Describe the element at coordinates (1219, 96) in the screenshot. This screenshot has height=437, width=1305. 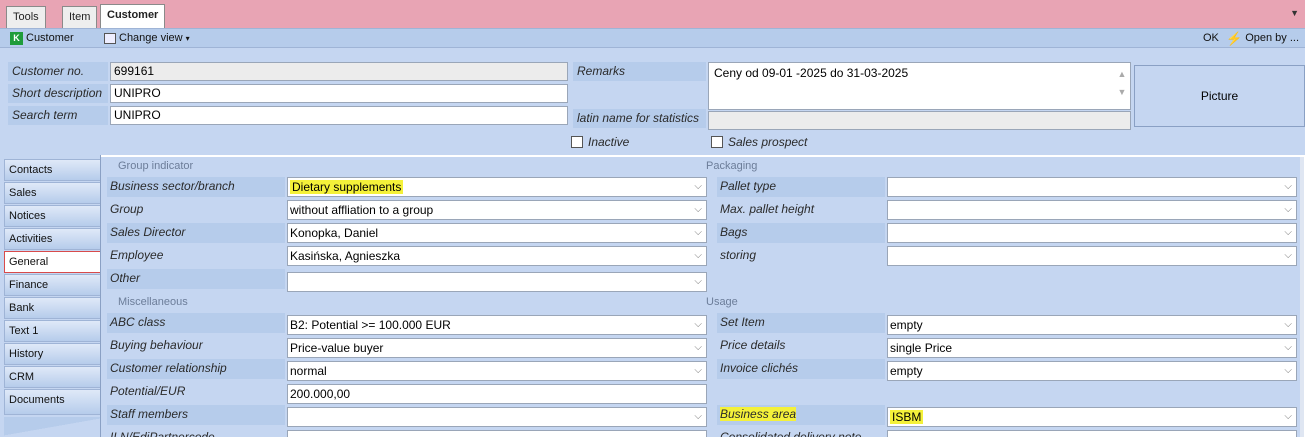
I see `picture-button: Picture` at that location.